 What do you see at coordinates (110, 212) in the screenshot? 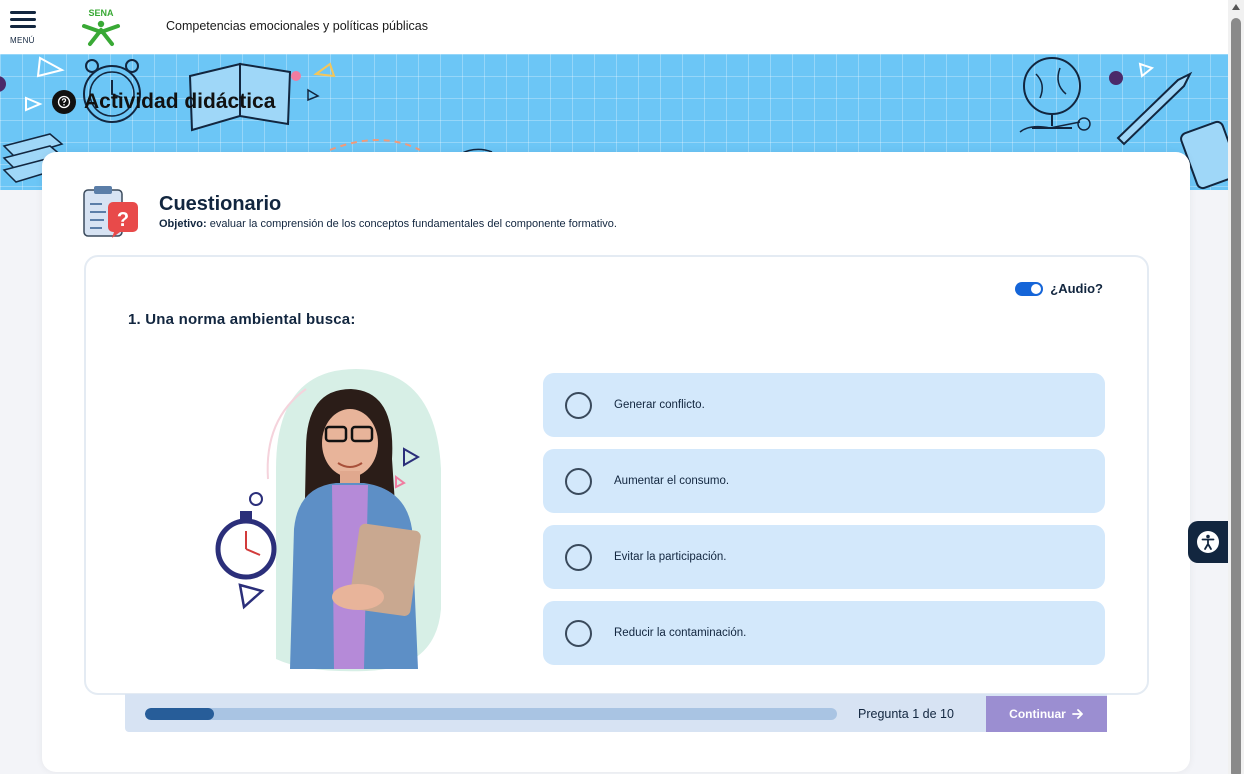
I see `clipboard-question-icon: ?` at bounding box center [110, 212].